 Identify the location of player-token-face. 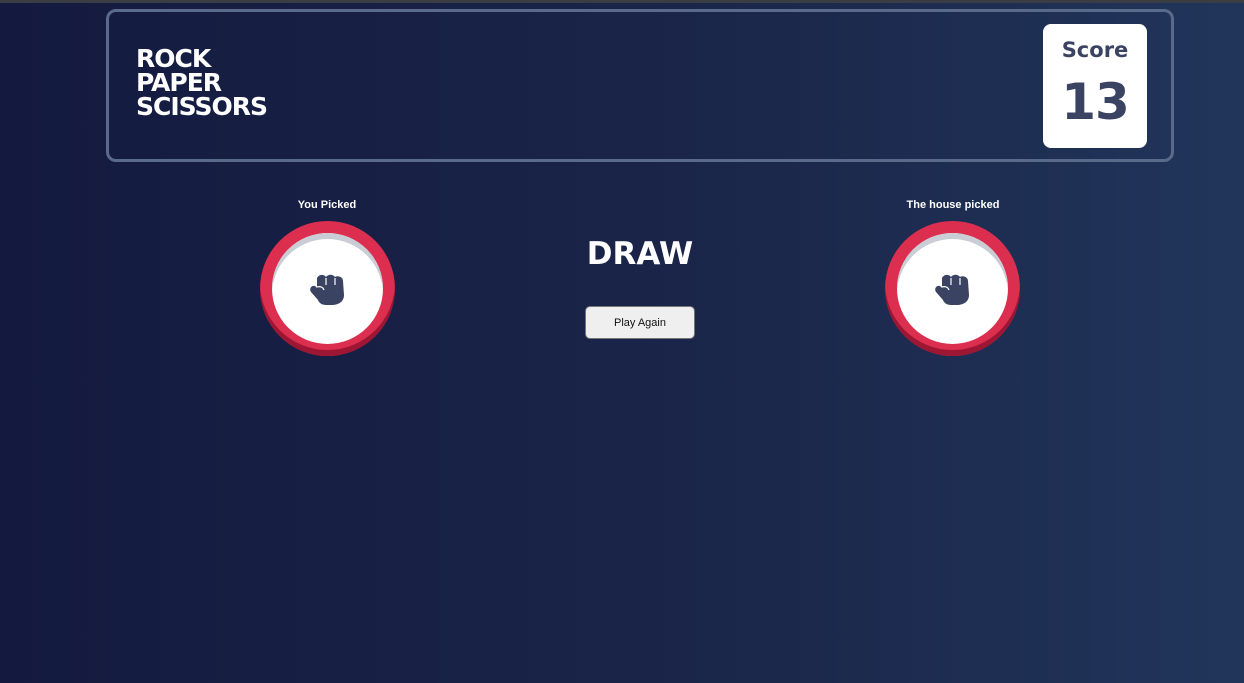
(327, 288).